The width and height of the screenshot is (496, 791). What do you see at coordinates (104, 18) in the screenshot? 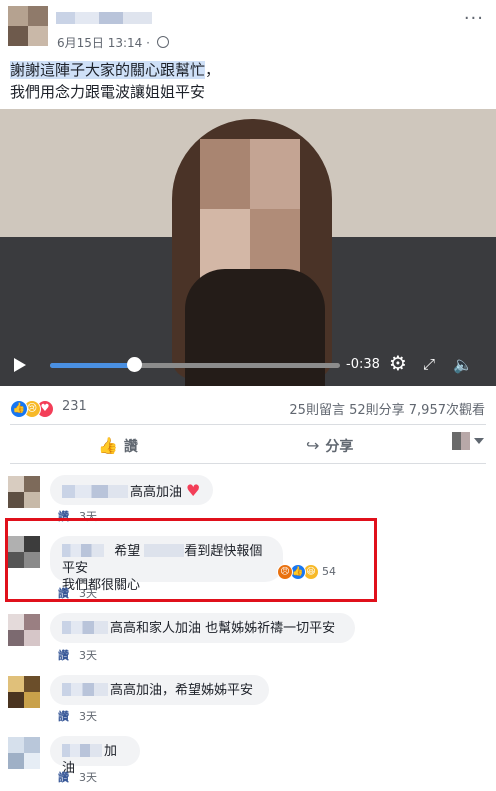
I see `poster-name-blurred` at bounding box center [104, 18].